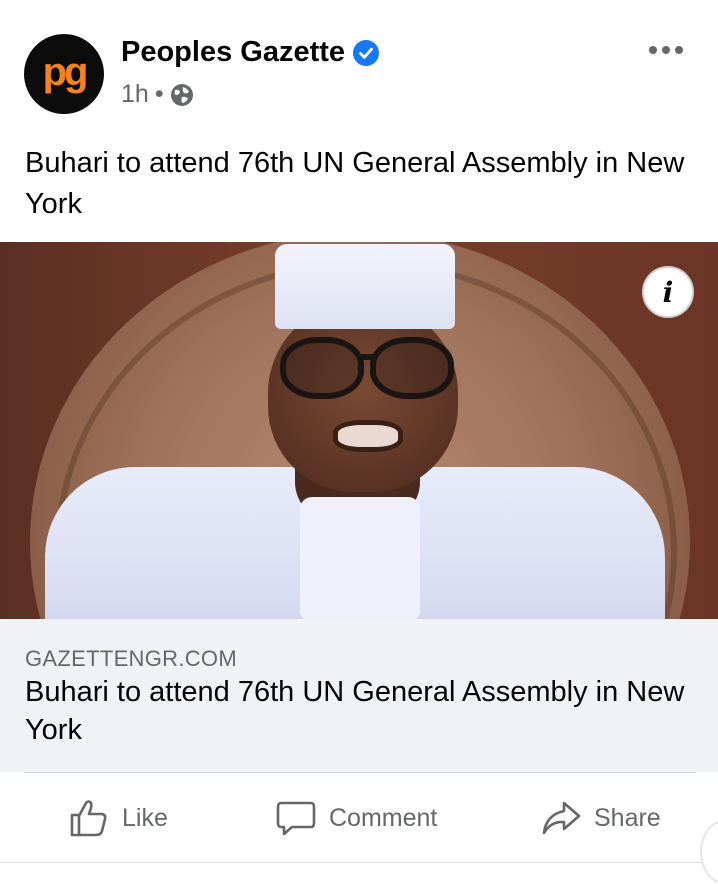 The height and width of the screenshot is (884, 718). What do you see at coordinates (181, 94) in the screenshot?
I see `globe-icon` at bounding box center [181, 94].